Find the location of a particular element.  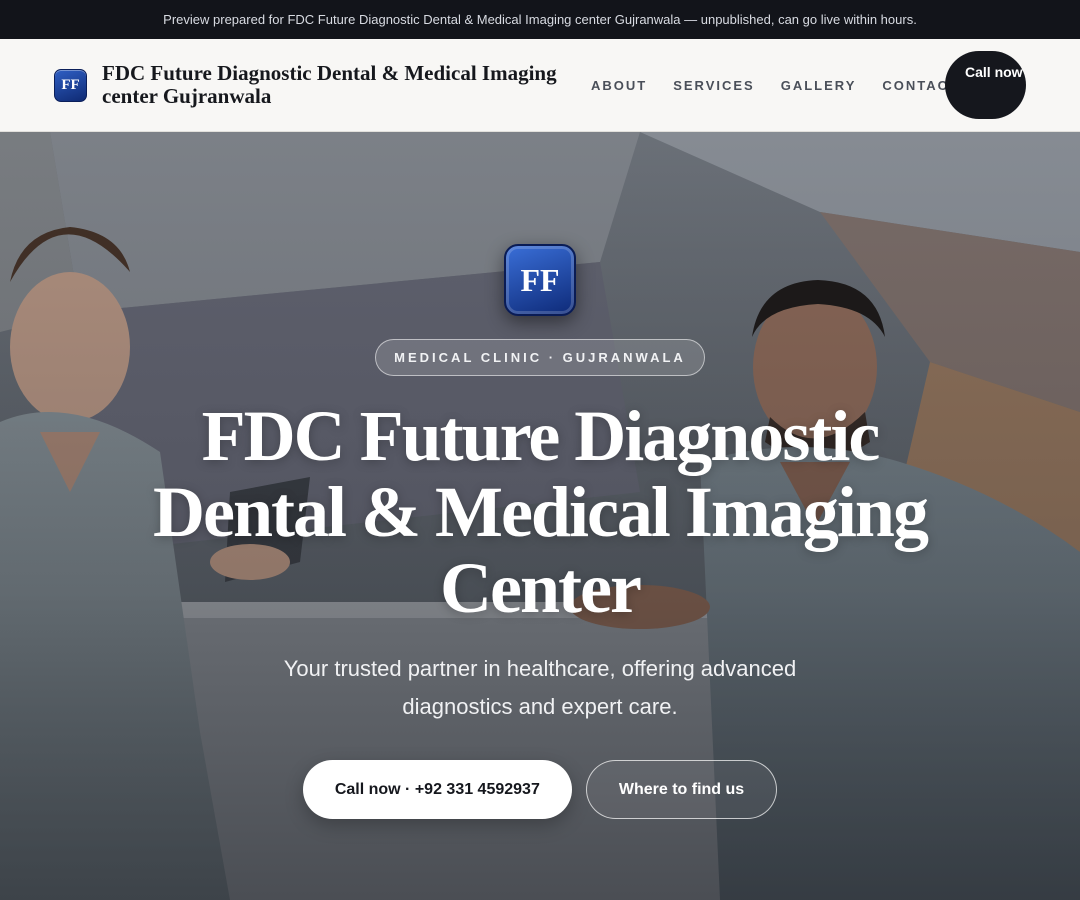

hero-logo-icon: FF is located at coordinates (540, 280).